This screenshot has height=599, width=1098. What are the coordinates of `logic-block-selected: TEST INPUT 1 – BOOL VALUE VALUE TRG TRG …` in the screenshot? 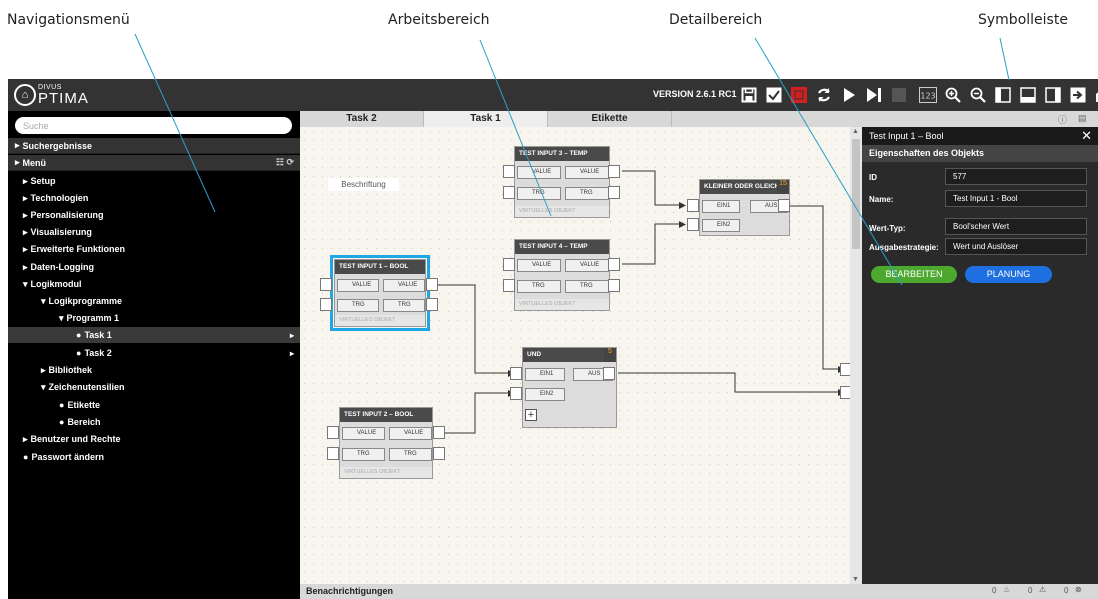 It's located at (380, 293).